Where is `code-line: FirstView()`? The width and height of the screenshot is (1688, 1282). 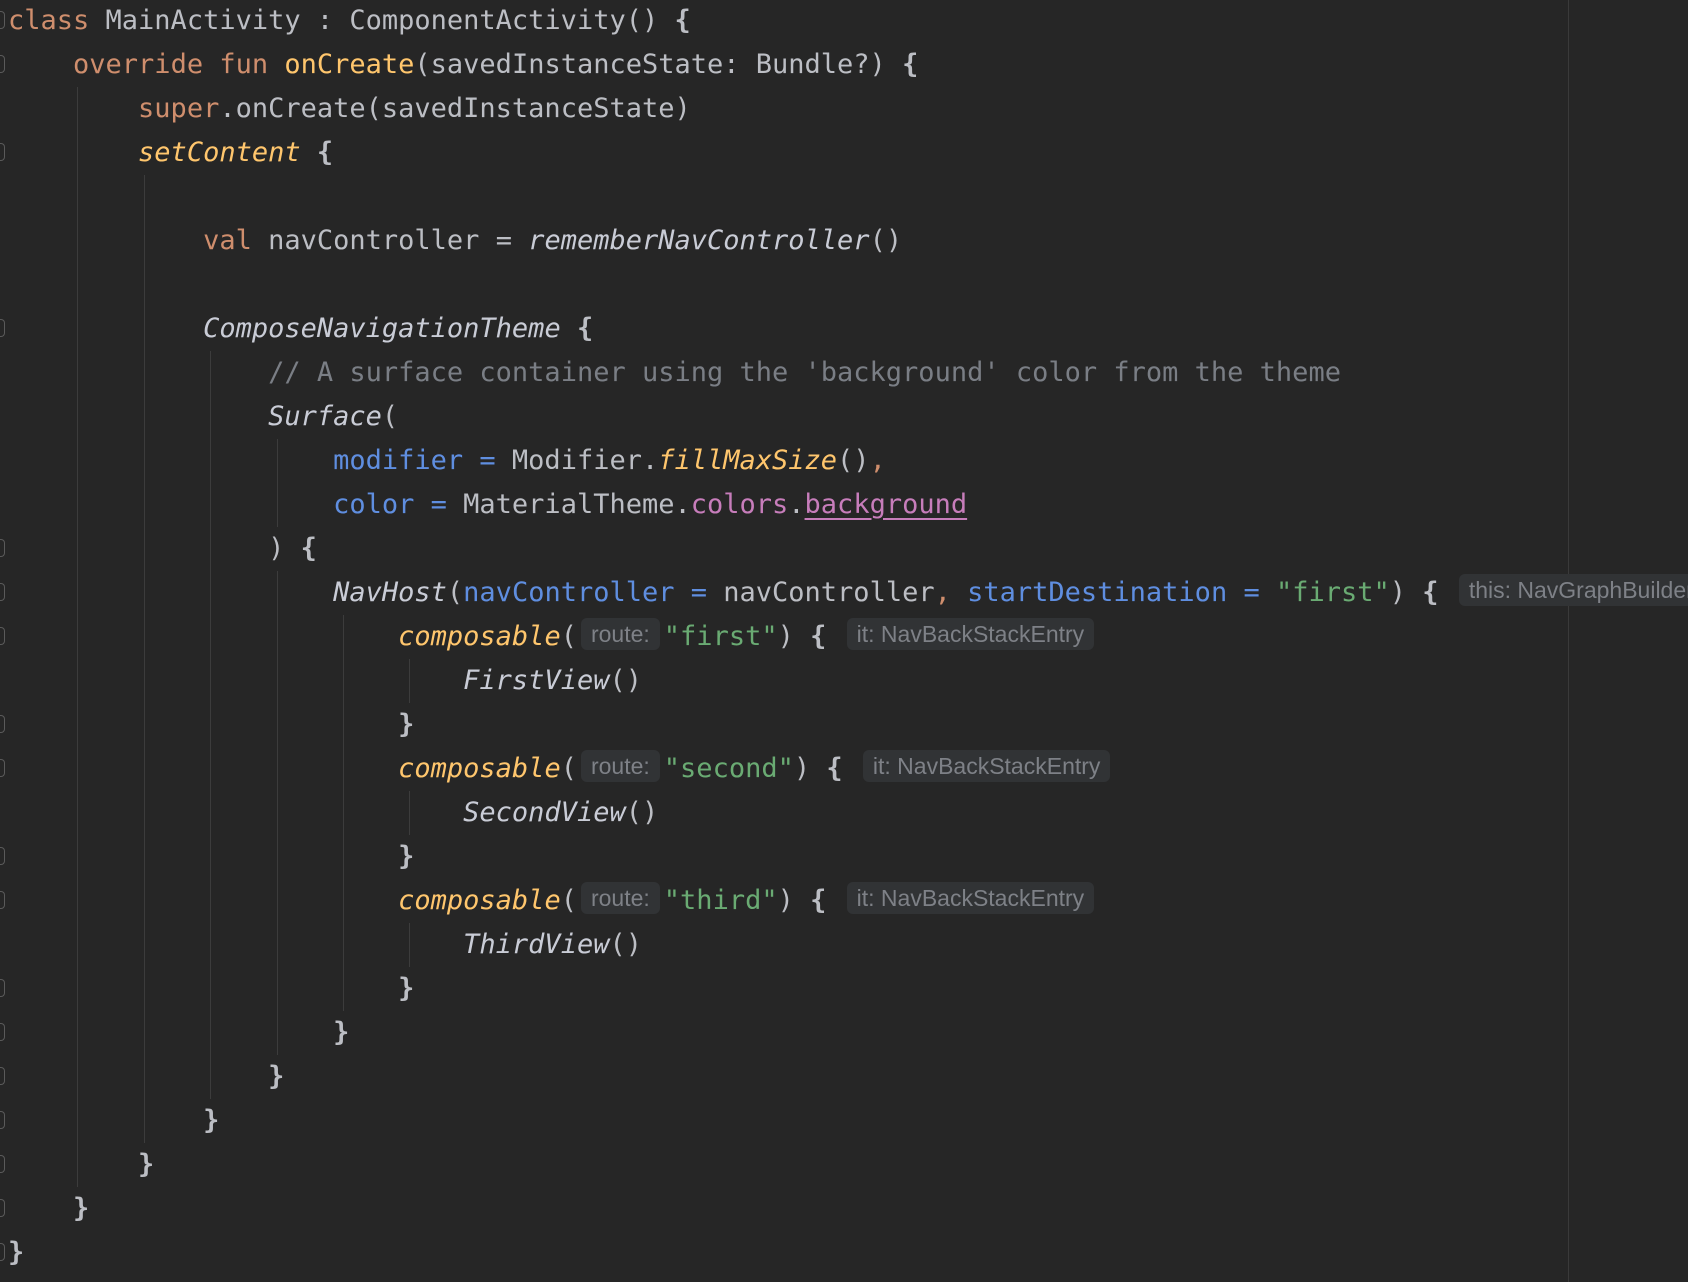
code-line: FirstView() is located at coordinates (844, 681).